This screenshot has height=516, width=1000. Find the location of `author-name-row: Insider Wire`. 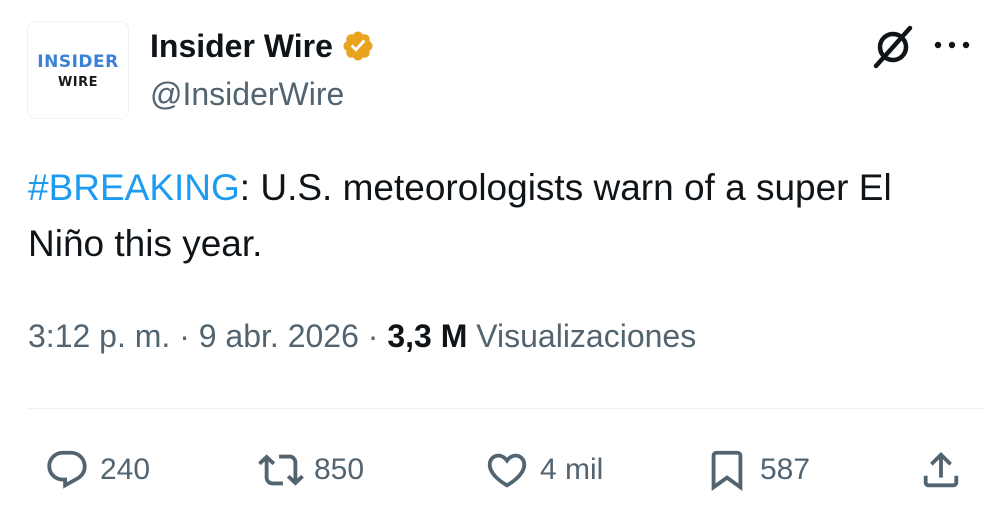

author-name-row: Insider Wire is located at coordinates (262, 46).